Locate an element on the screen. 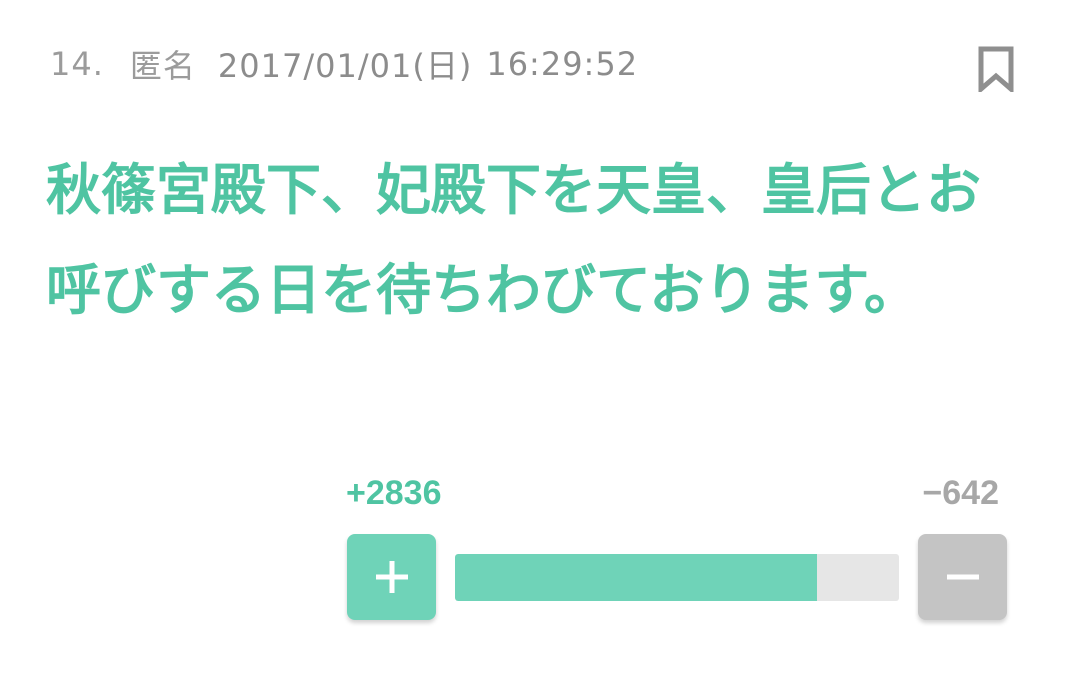 This screenshot has height=691, width=1079. vote-ratio-bar is located at coordinates (677, 577).